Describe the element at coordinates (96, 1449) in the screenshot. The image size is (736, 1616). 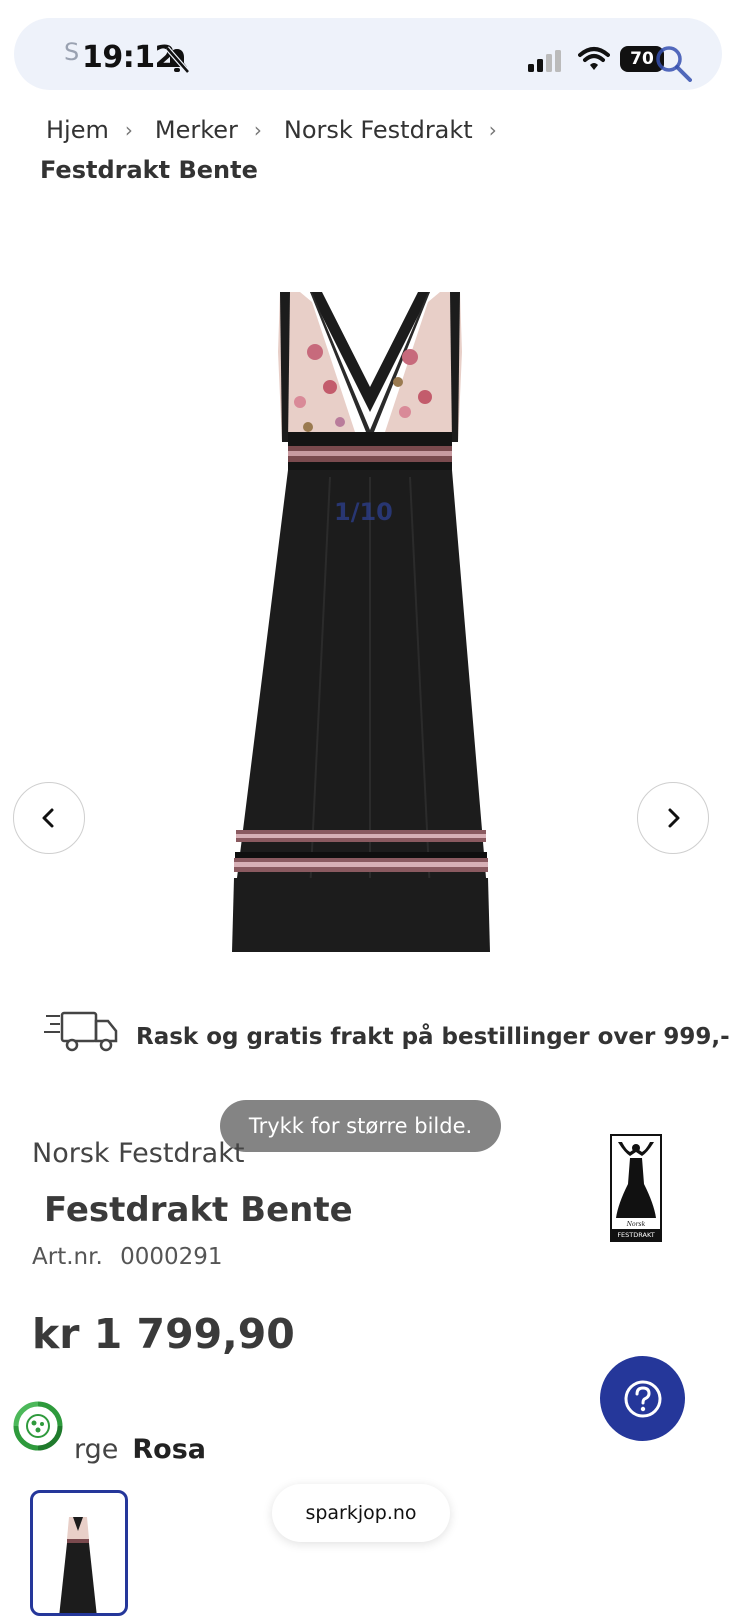
I see `color-label: rge` at that location.